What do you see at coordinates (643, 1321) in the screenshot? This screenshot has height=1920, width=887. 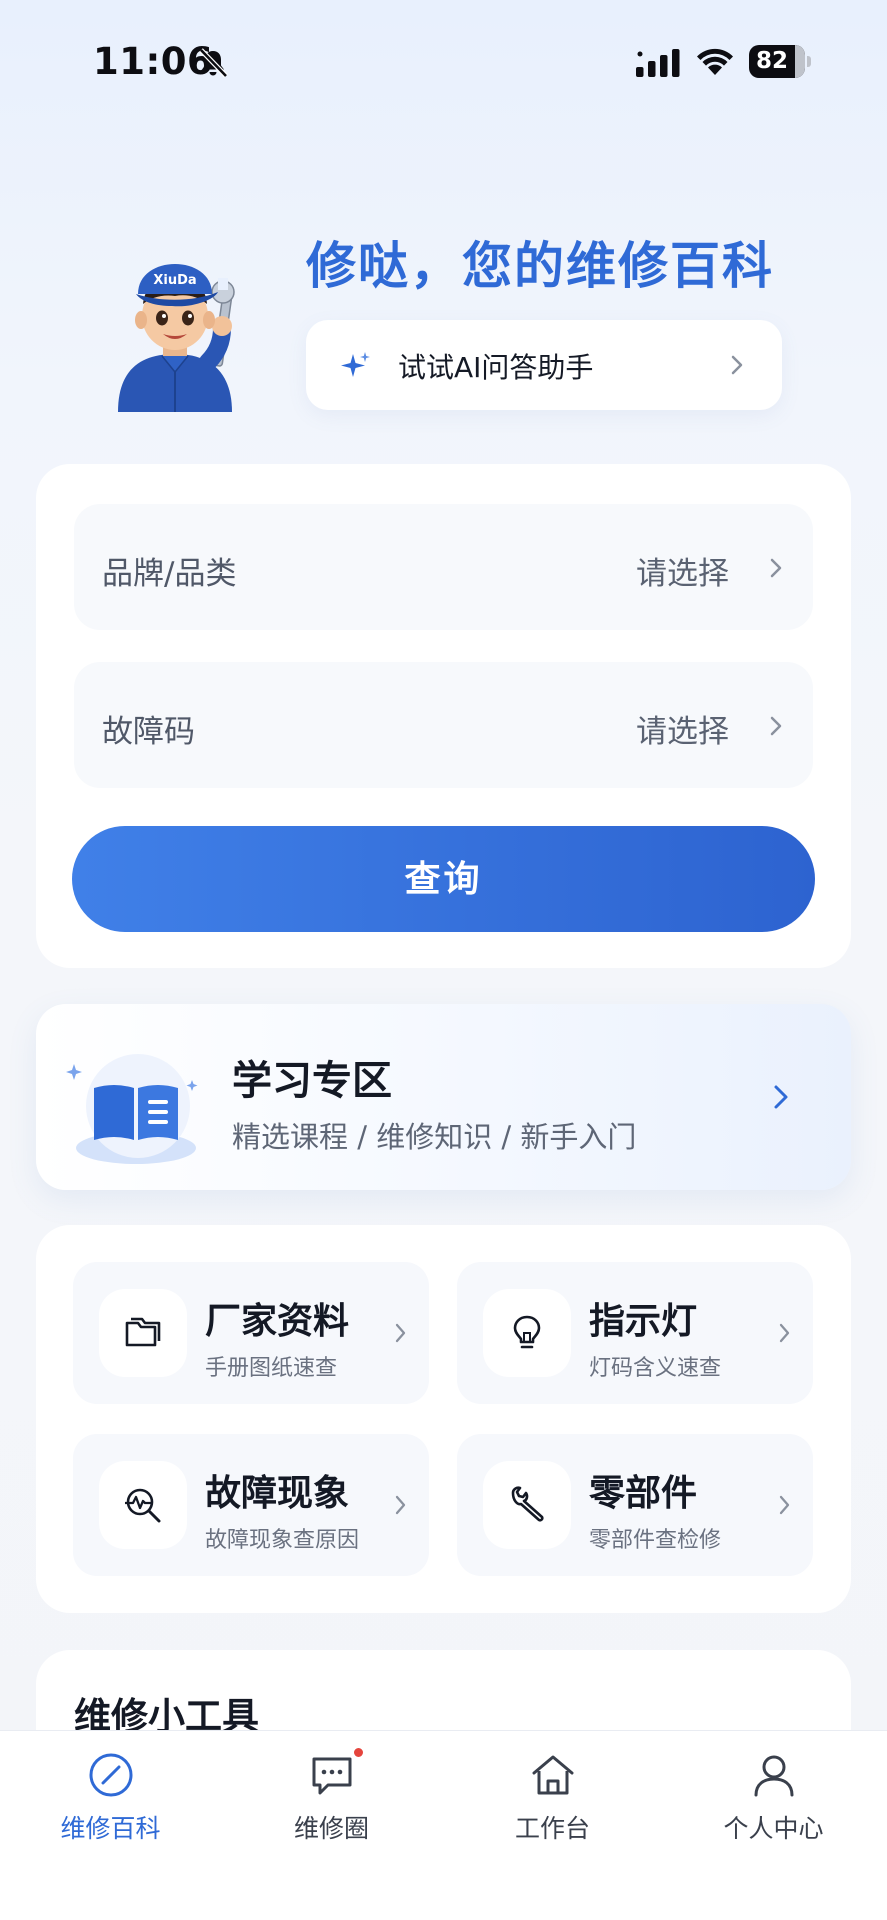 I see `feature-title: 指示灯` at bounding box center [643, 1321].